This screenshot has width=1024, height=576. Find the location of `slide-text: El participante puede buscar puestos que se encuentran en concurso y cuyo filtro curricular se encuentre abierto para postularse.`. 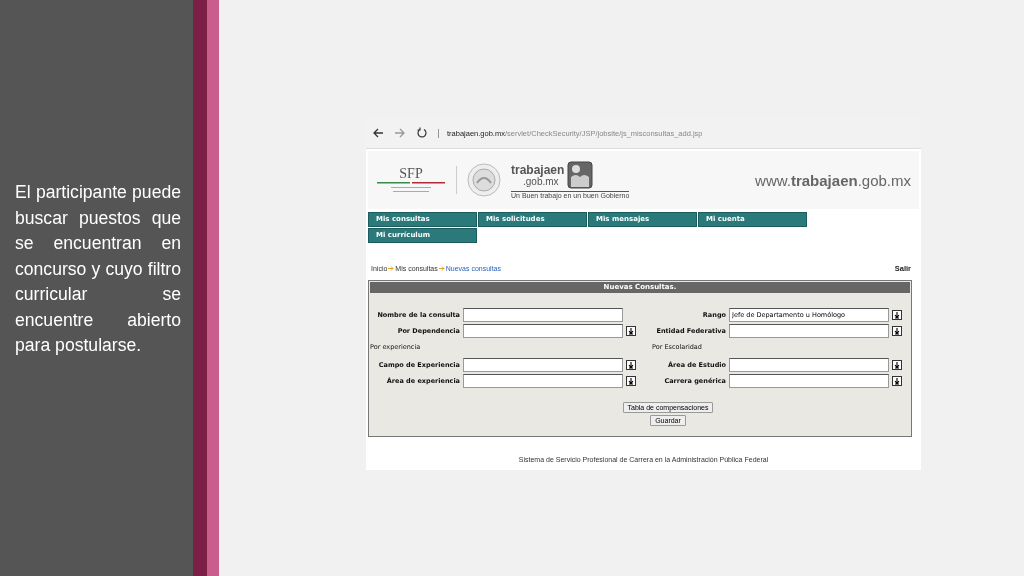

slide-text: El participante puede buscar puestos que se encuentran en concurso y cuyo filtro curricular se encuentre abierto para postularse. is located at coordinates (98, 269).